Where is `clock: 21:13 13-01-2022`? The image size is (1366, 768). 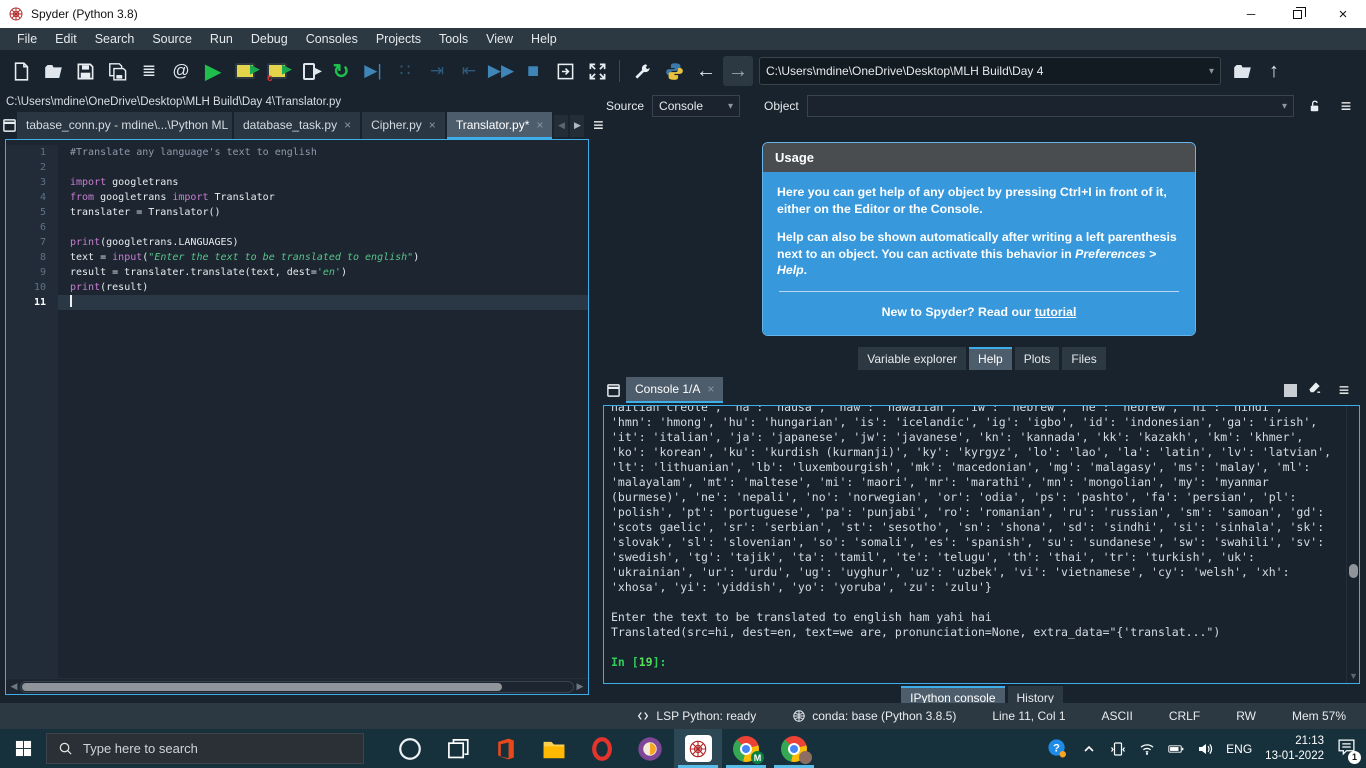
clock: 21:13 13-01-2022 is located at coordinates (1294, 749).